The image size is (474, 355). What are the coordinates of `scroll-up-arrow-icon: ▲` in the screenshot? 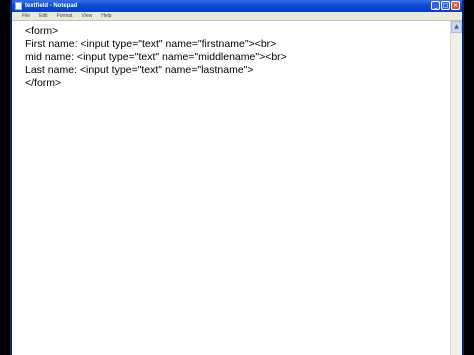 It's located at (456, 27).